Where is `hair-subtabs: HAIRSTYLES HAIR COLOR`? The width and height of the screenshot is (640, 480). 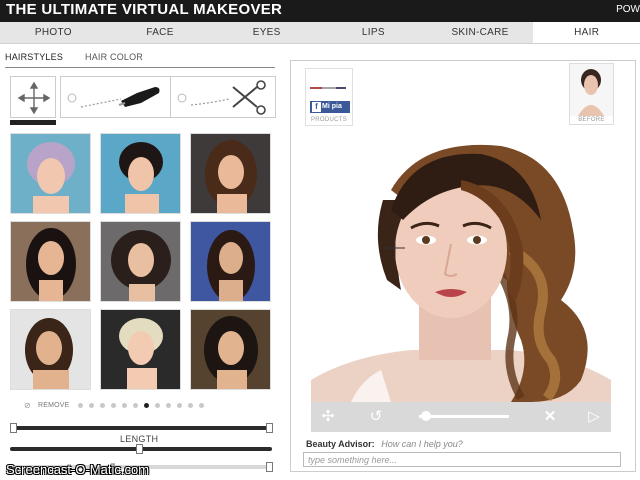 hair-subtabs: HAIRSTYLES HAIR COLOR is located at coordinates (140, 60).